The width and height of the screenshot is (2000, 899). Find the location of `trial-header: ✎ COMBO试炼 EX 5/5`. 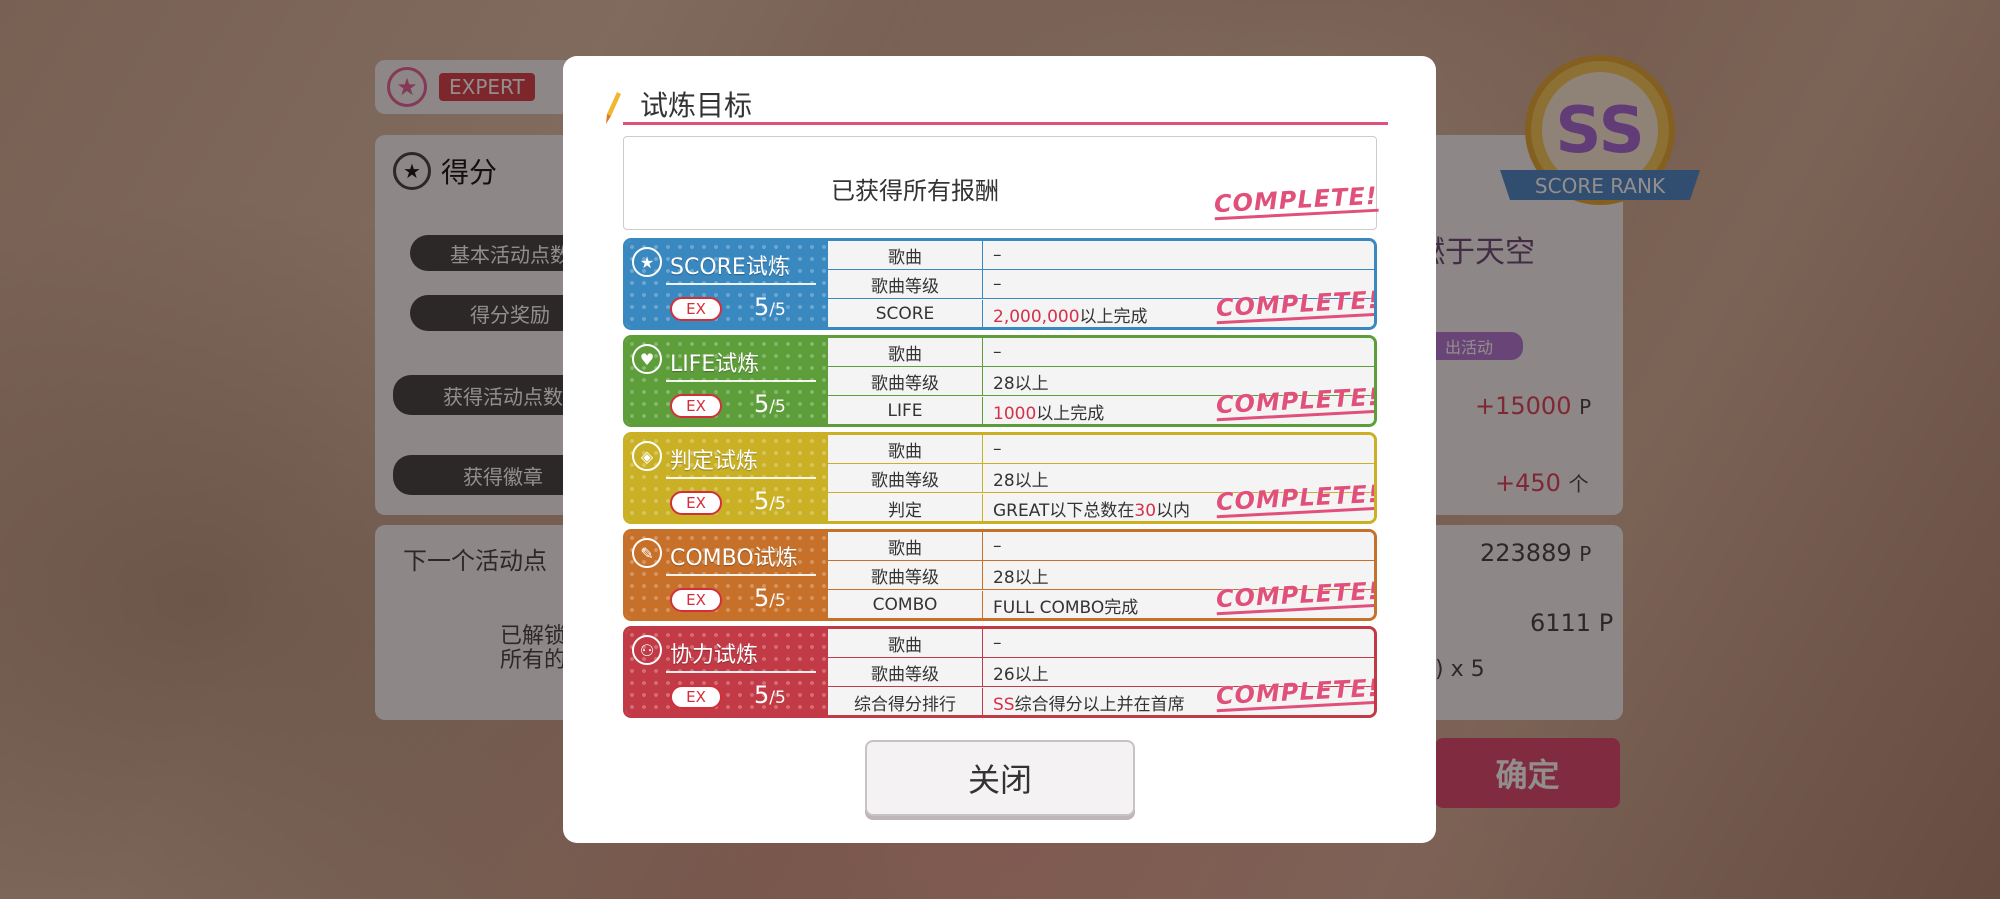

trial-header: ✎ COMBO试炼 EX 5/5 is located at coordinates (727, 575).